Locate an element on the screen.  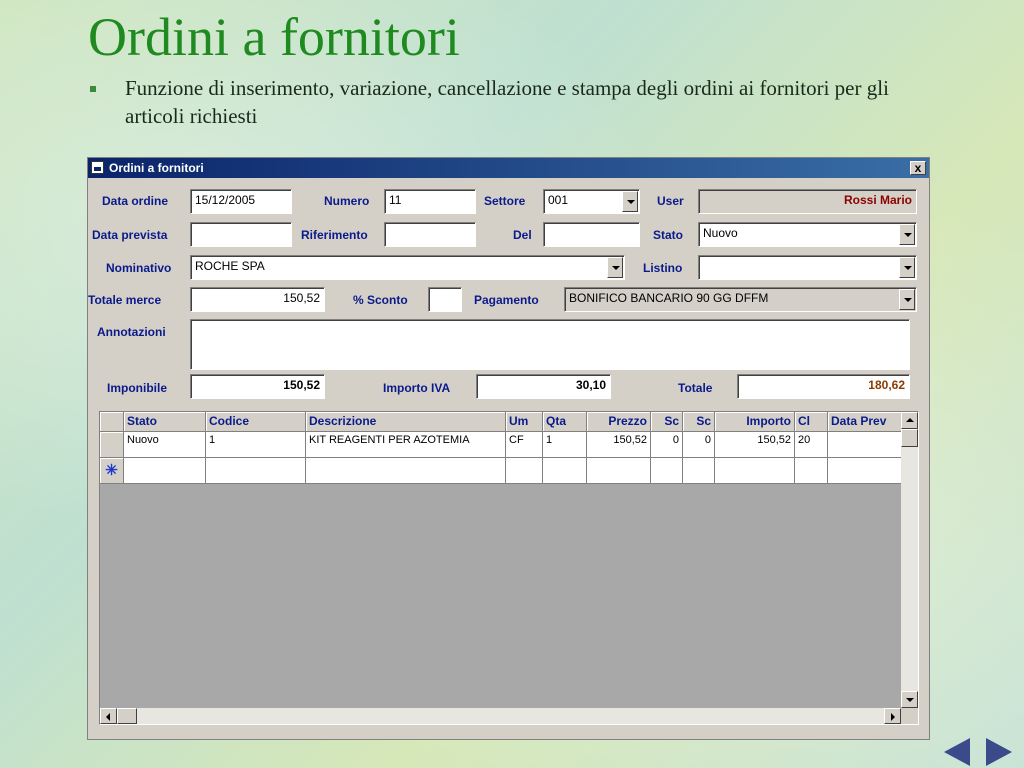
vertical-scrollbar is located at coordinates (909, 560).